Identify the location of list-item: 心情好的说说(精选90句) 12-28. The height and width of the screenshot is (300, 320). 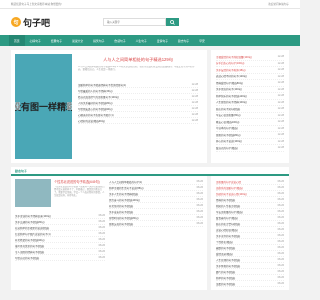
(138, 121).